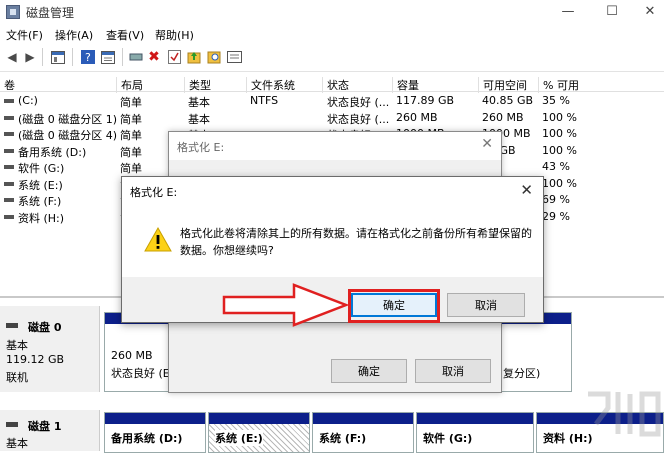 The width and height of the screenshot is (664, 453). I want to click on confirm-cancel-button: 取消, so click(486, 305).